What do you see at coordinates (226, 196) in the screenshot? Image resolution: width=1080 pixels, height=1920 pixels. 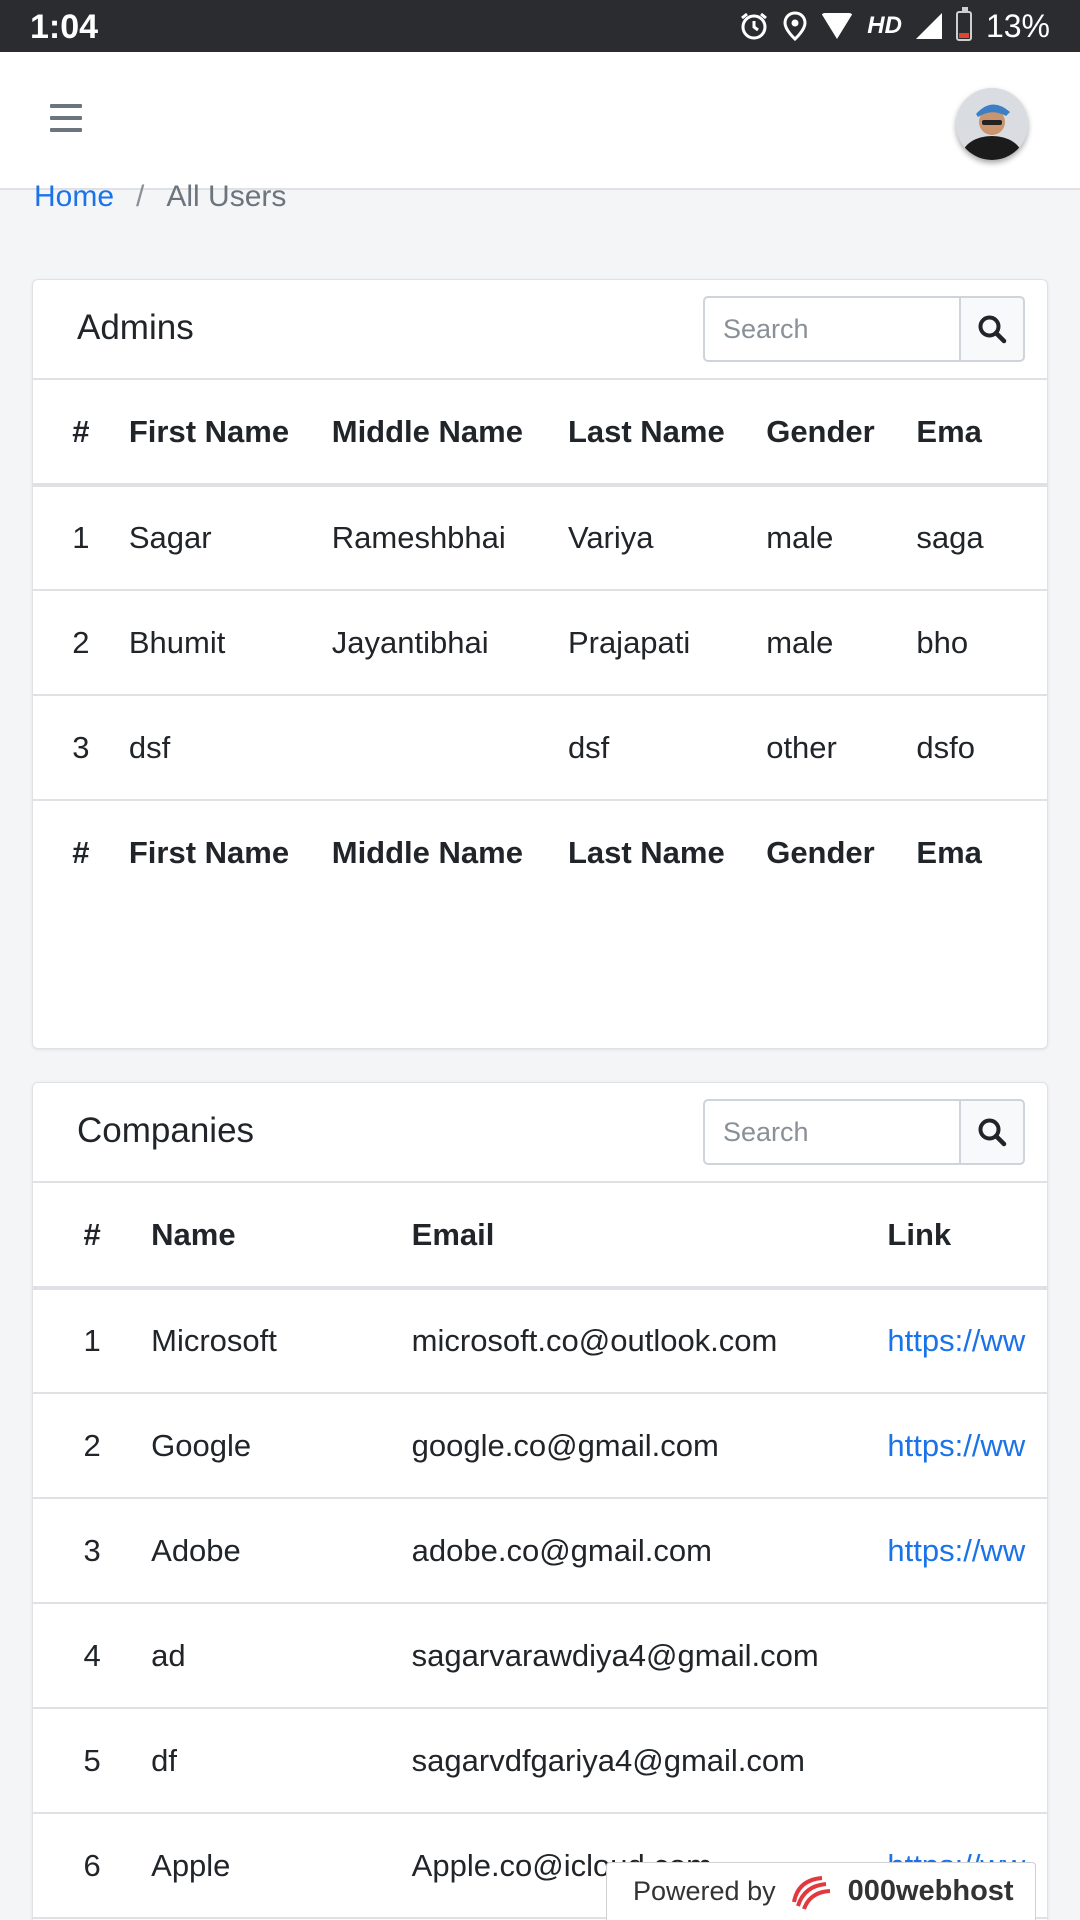 I see `breadcrumb-current: All Users` at bounding box center [226, 196].